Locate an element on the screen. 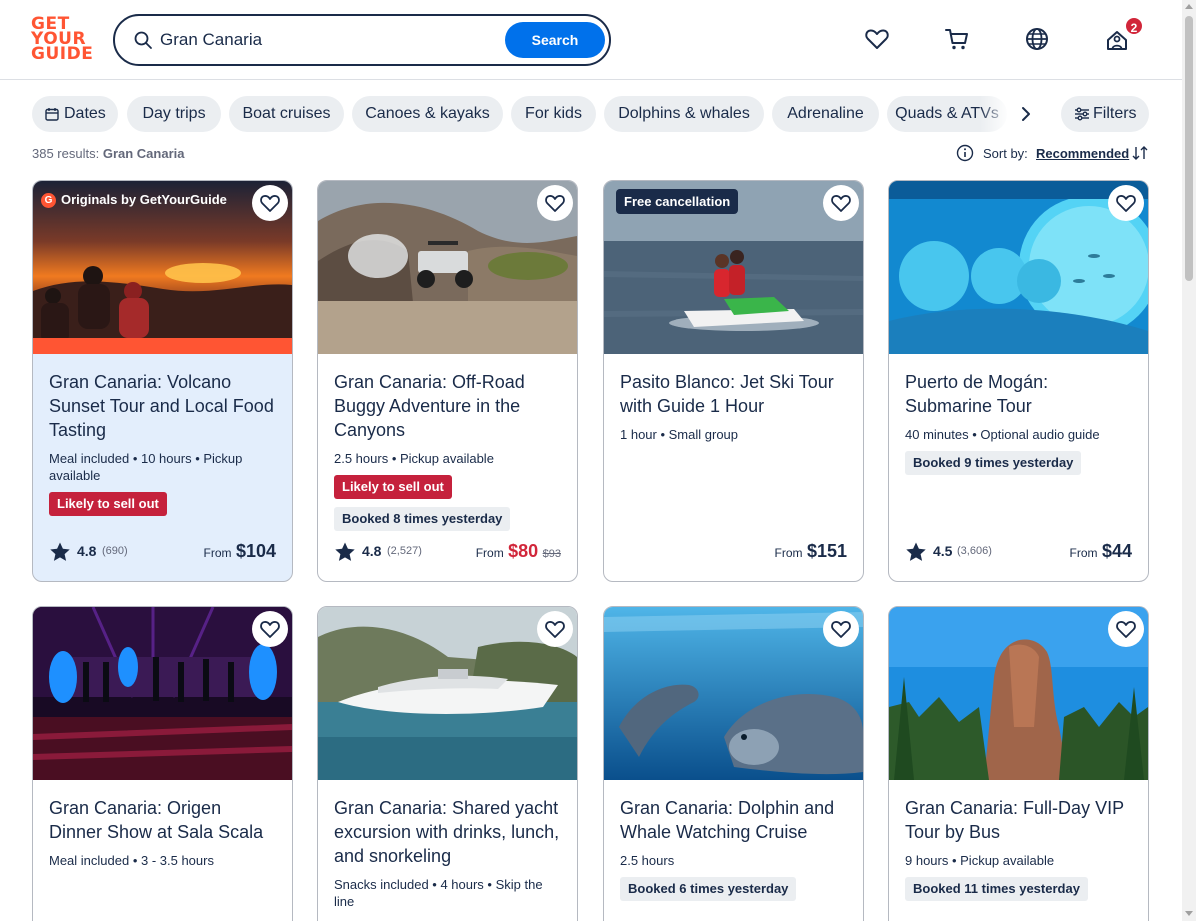 The width and height of the screenshot is (1196, 921). sort-value: Recommended is located at coordinates (1082, 153).